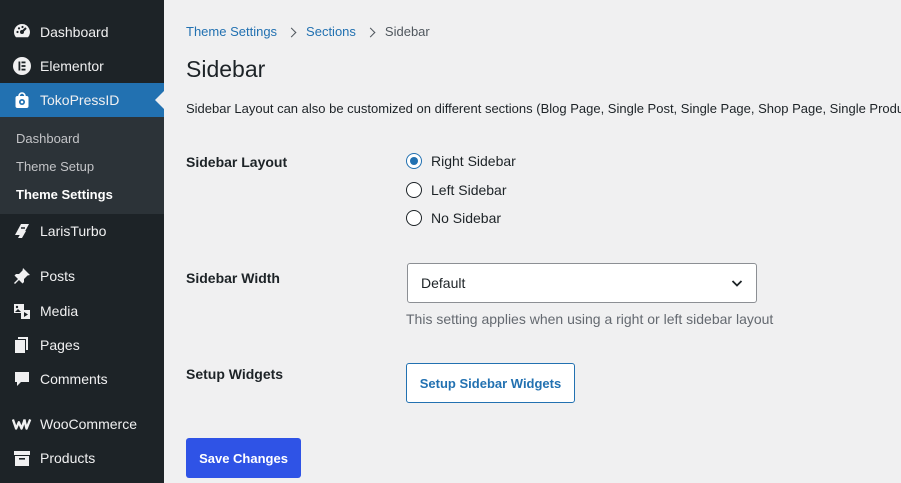 The image size is (901, 483). I want to click on laristurbo-icon, so click(22, 231).